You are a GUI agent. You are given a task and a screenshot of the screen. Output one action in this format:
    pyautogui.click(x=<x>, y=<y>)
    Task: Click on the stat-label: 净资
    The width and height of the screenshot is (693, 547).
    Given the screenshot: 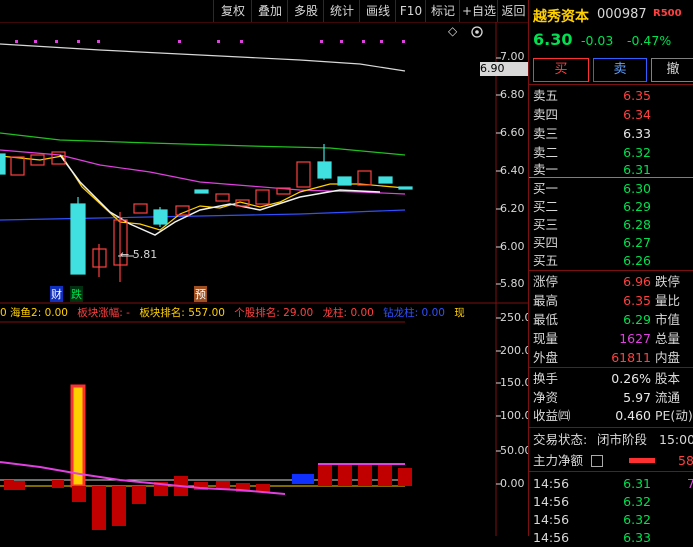 What is the action you would take?
    pyautogui.click(x=546, y=397)
    